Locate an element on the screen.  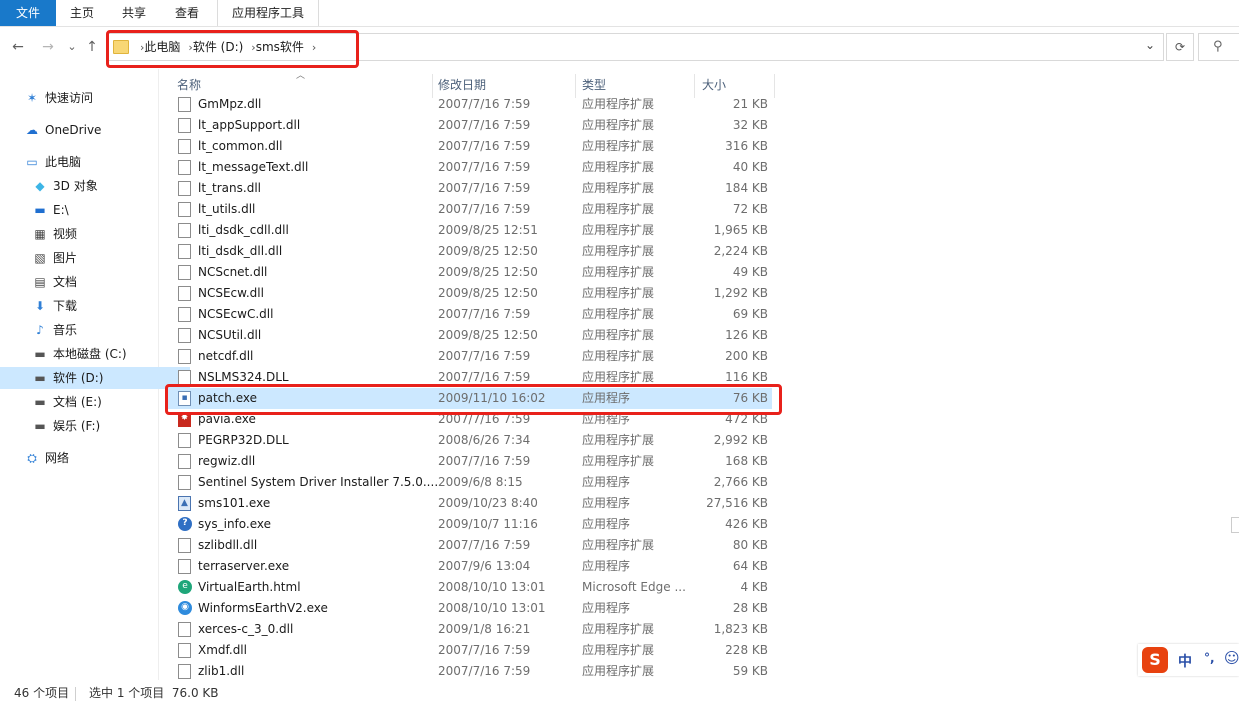
tab-file: 文件 is located at coordinates (28, 13).